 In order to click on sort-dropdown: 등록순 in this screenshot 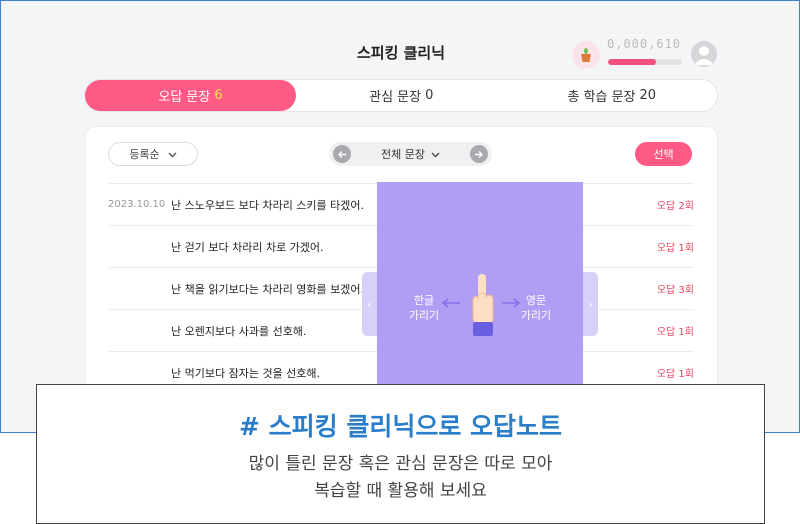, I will do `click(153, 154)`.